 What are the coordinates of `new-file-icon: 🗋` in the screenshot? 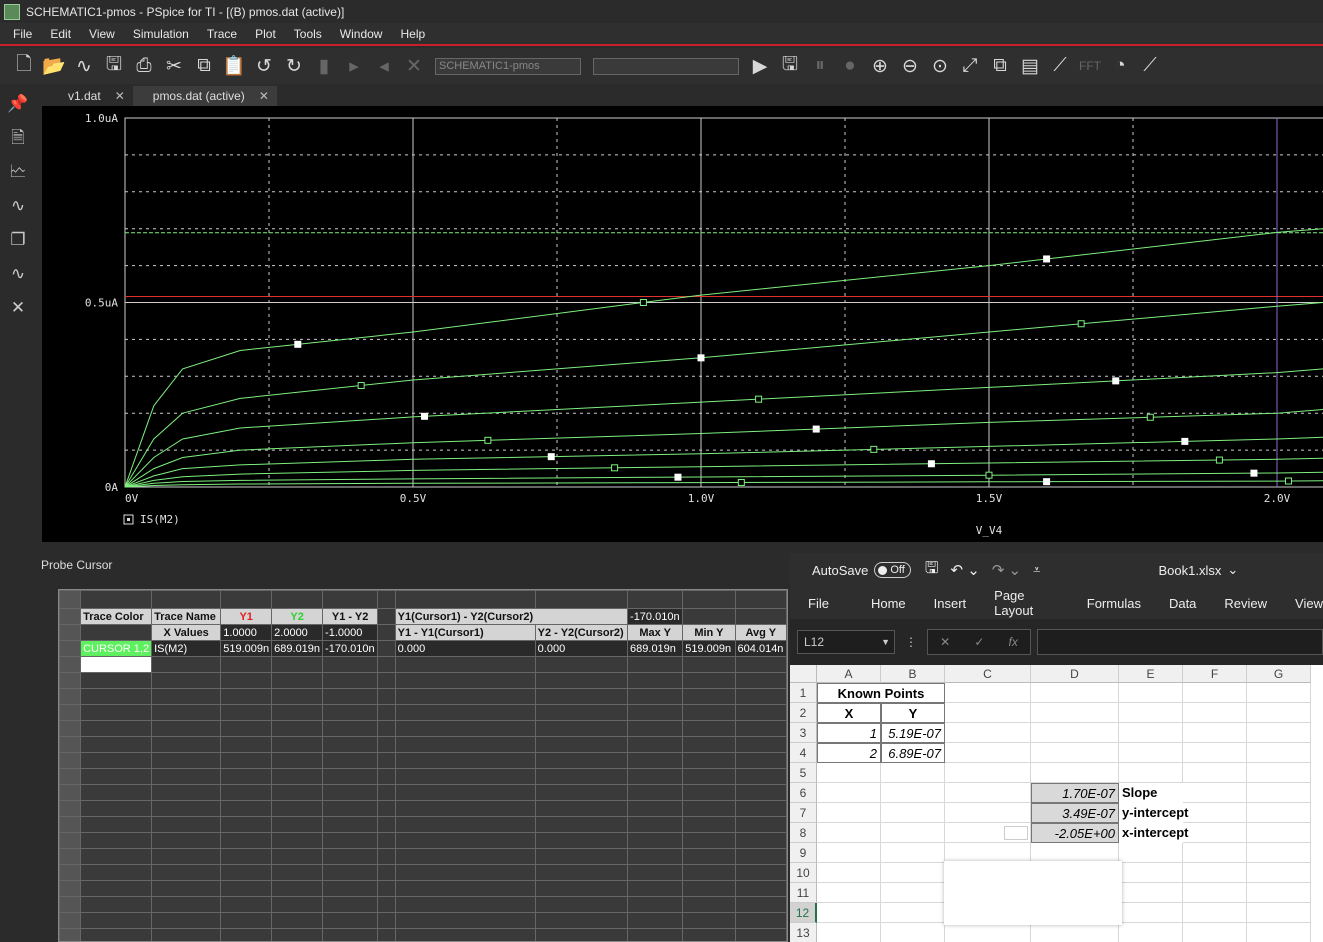 It's located at (24, 66).